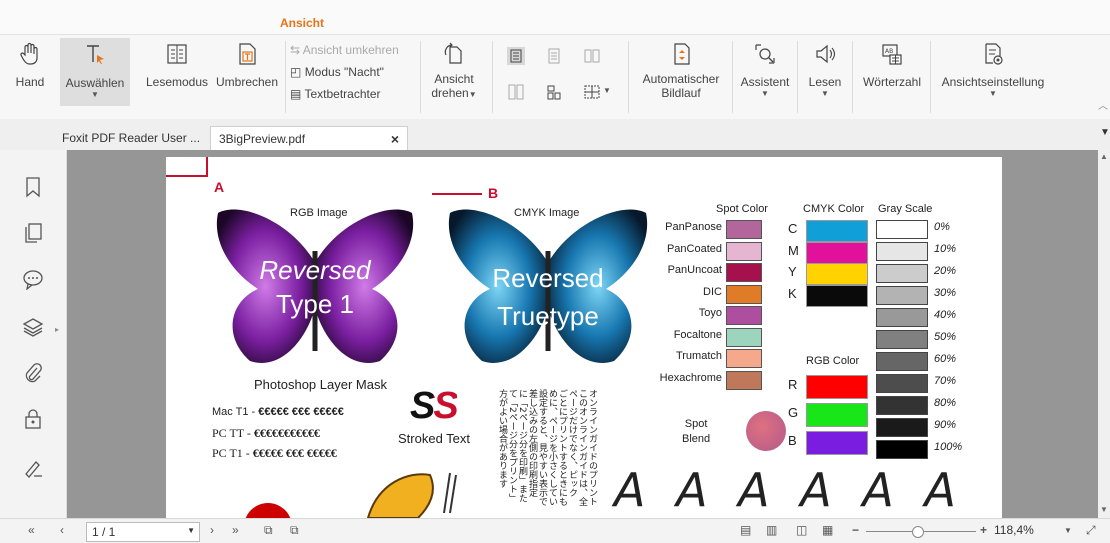 Image resolution: width=1110 pixels, height=543 pixels. I want to click on gray-scale-percent: 100%, so click(948, 447).